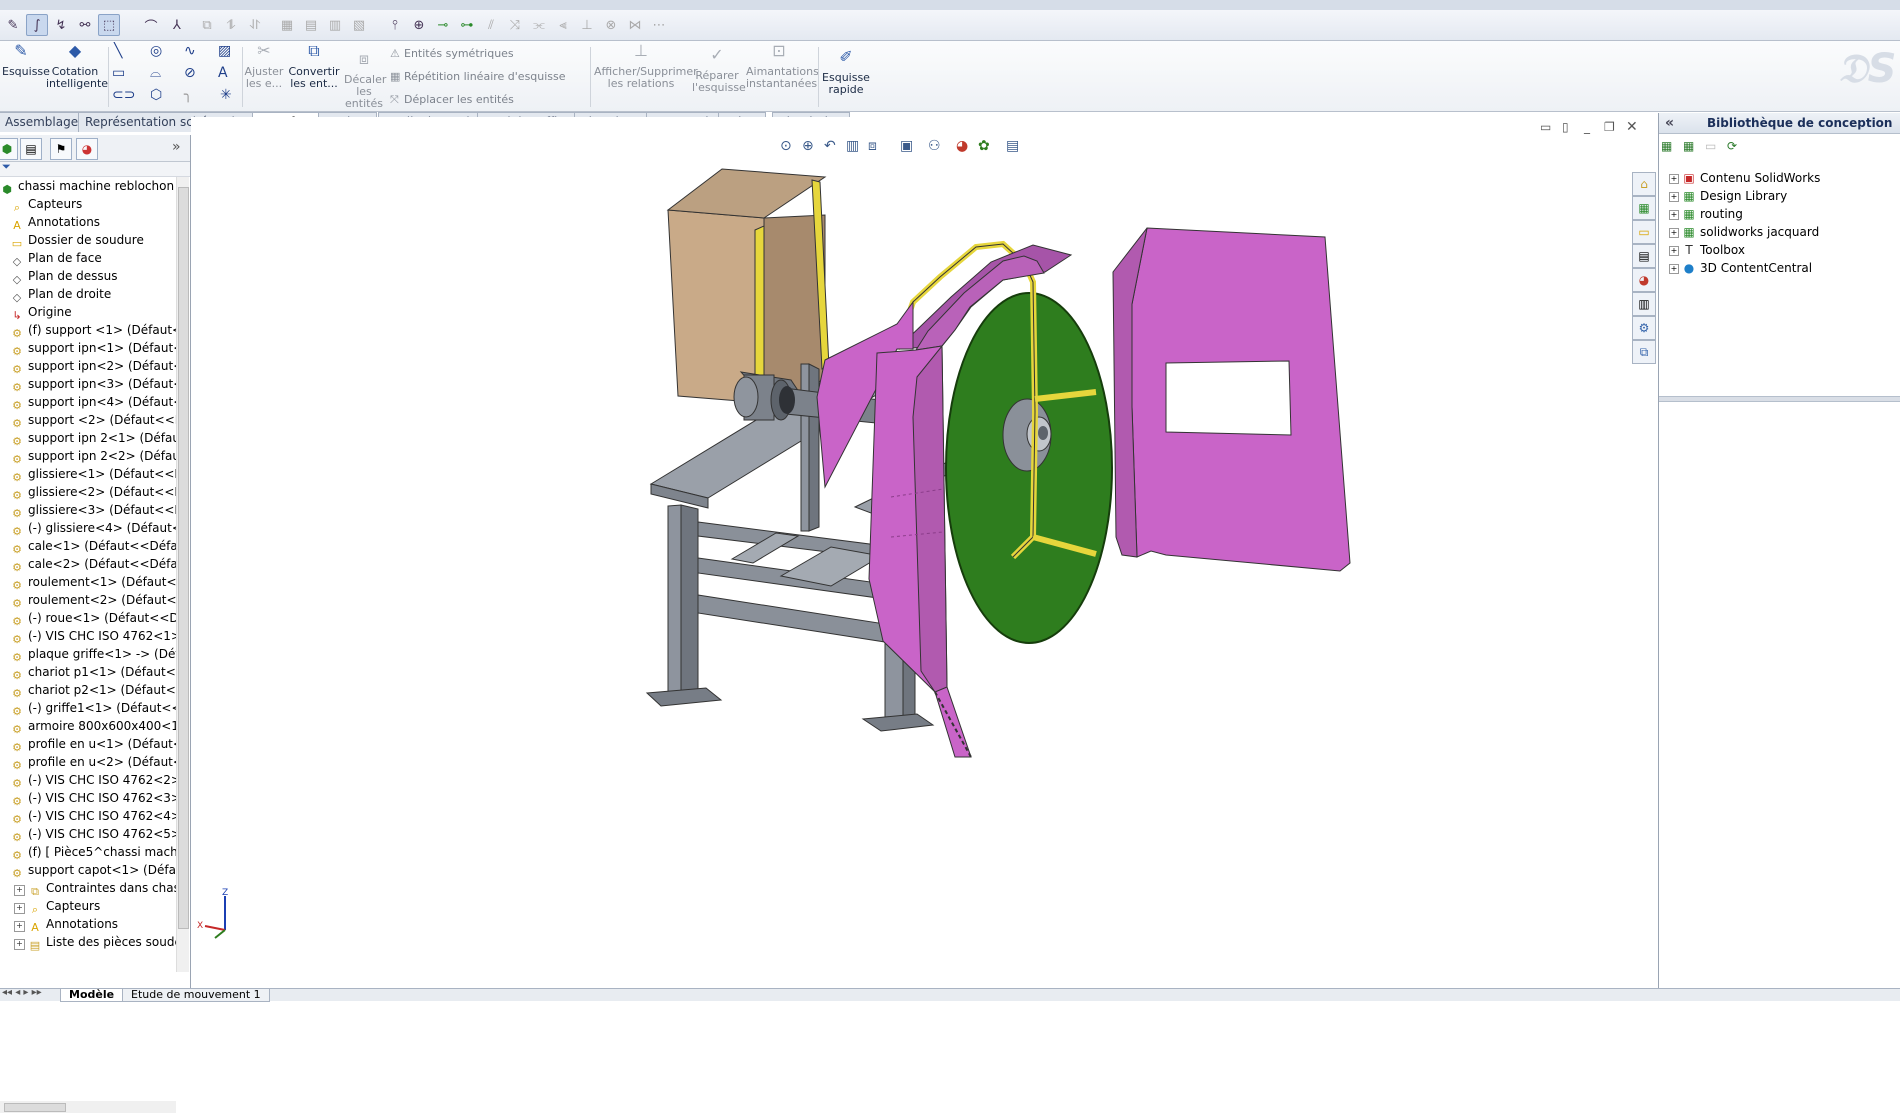  Describe the element at coordinates (1644, 352) in the screenshot. I see `toolbox-tab-icon: ⧉` at that location.